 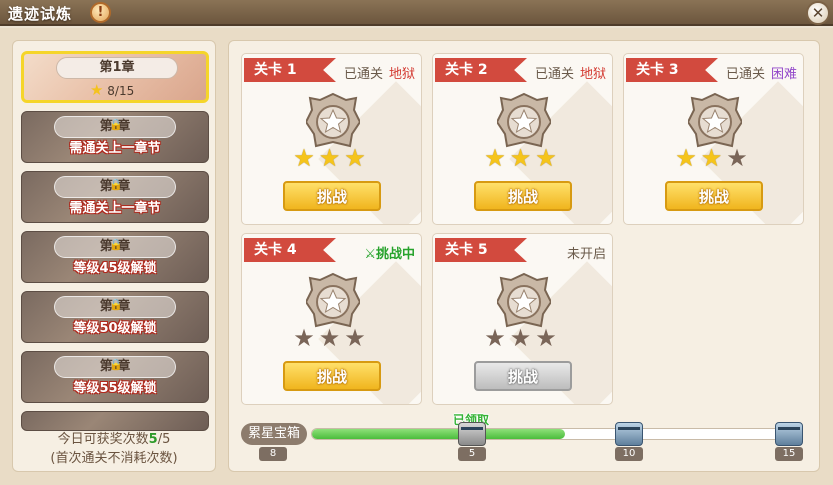 I want to click on difficulty-label: 困难, so click(x=783, y=74).